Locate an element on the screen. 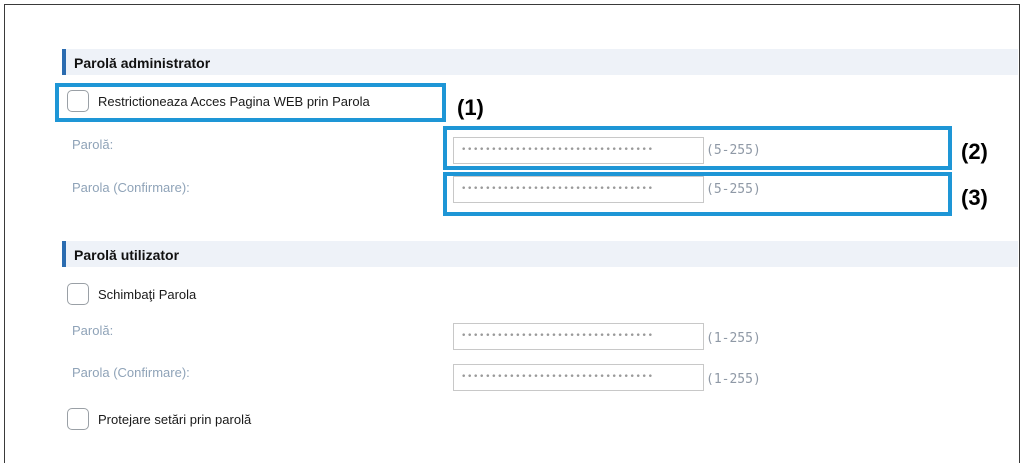 The width and height of the screenshot is (1022, 463). admin-confirm-input: •••••••••••••••••••••••••••••••• is located at coordinates (578, 189).